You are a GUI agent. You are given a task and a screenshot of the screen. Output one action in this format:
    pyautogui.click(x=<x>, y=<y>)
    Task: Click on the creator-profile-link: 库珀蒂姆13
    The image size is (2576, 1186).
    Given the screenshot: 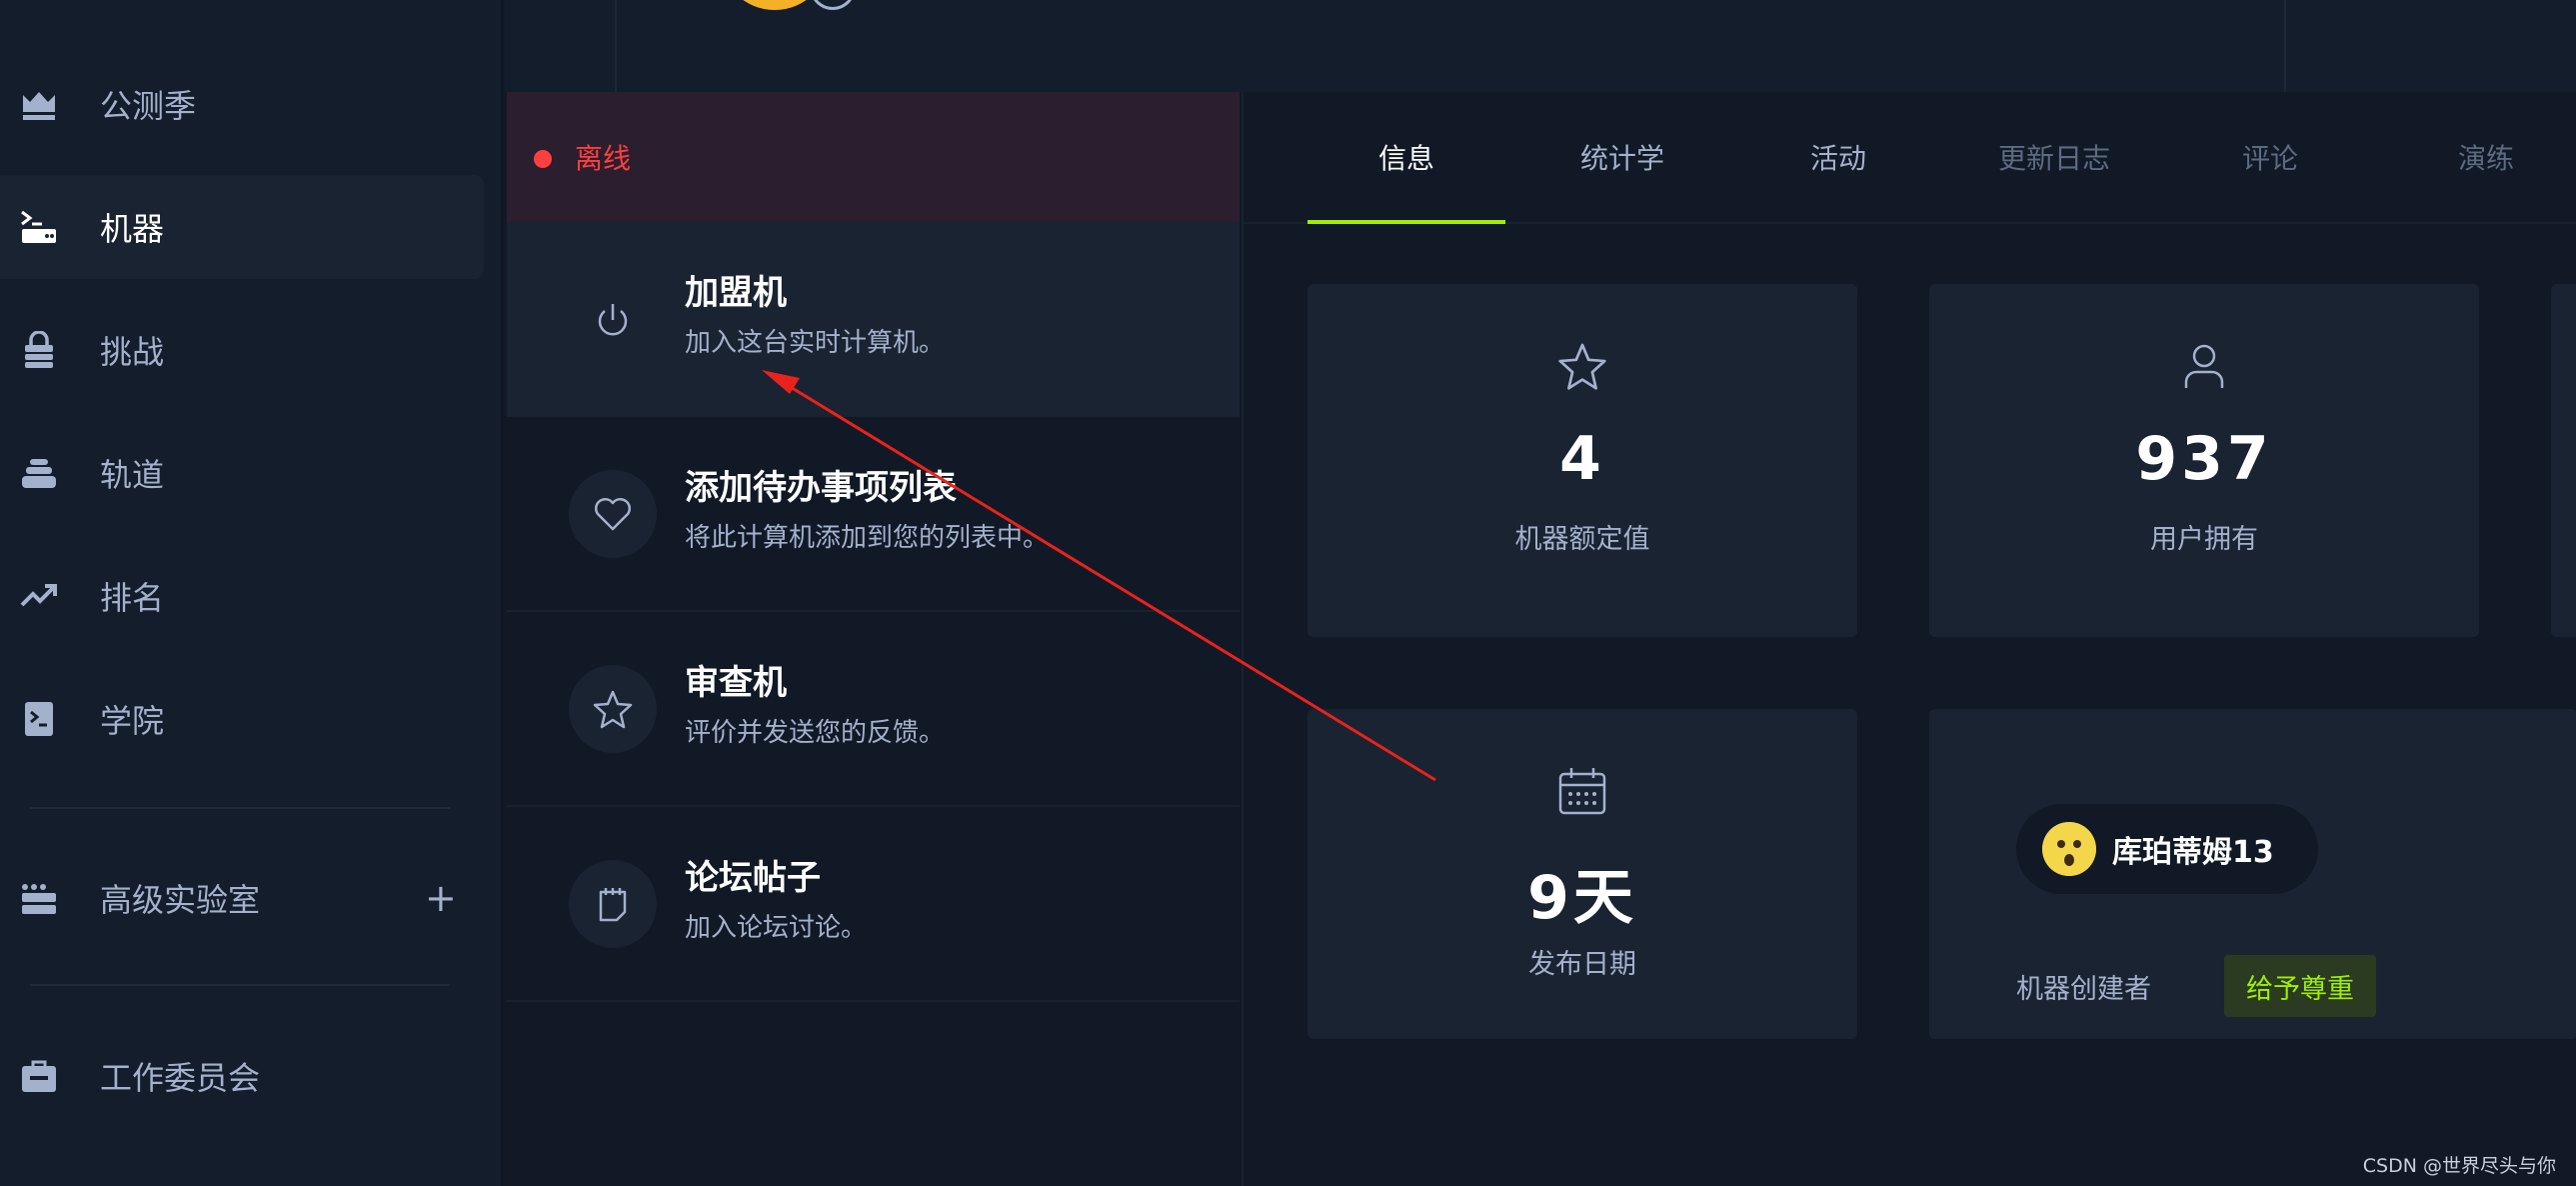 What is the action you would take?
    pyautogui.click(x=2167, y=849)
    